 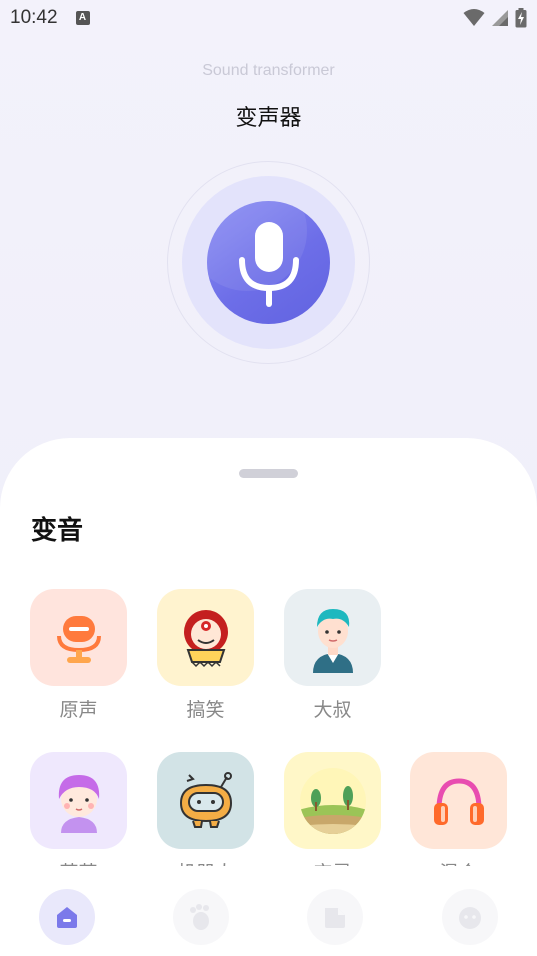 I want to click on microphone-original-icon, so click(x=78, y=639).